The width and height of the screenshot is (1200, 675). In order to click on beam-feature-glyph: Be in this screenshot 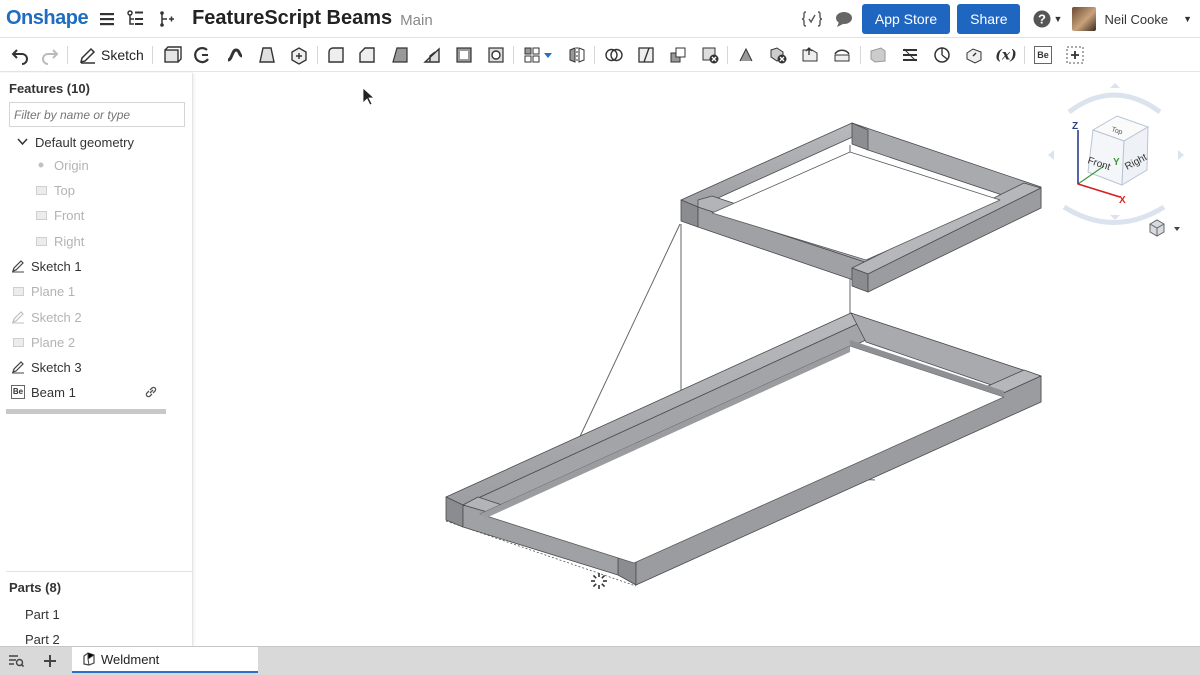, I will do `click(1043, 55)`.